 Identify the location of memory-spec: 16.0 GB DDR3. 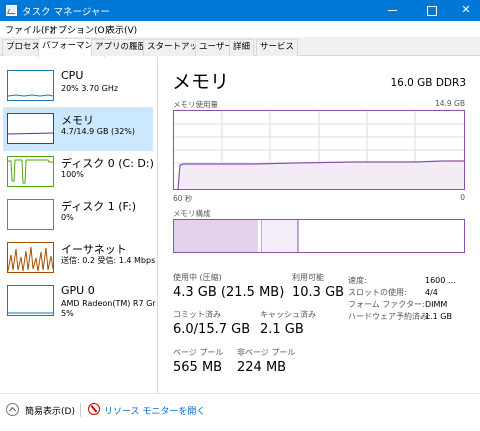
(428, 83).